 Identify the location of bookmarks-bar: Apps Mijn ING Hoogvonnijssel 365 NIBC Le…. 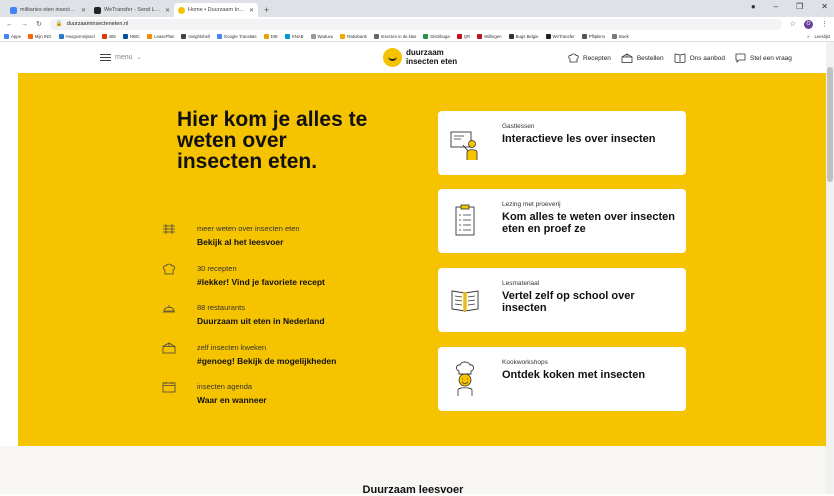
(417, 36).